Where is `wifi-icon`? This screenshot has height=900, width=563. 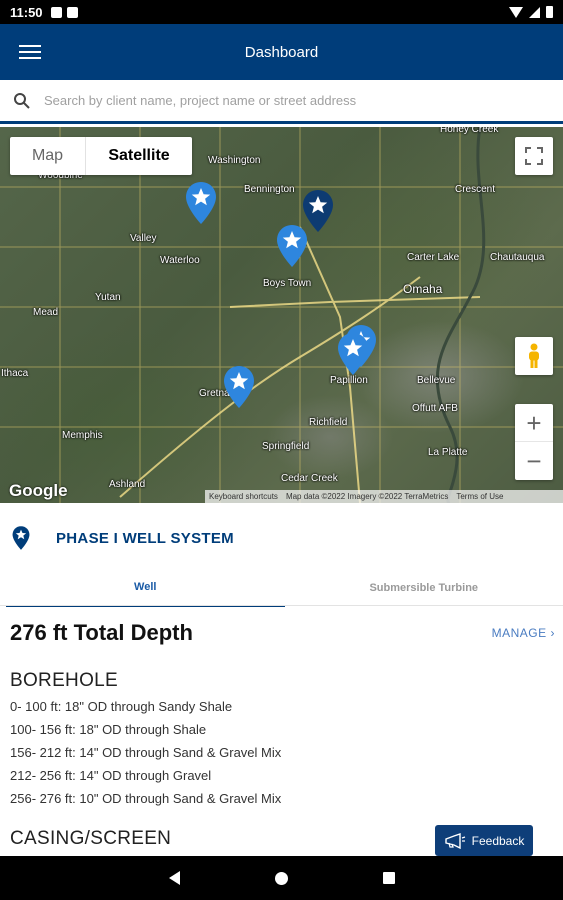
wifi-icon is located at coordinates (516, 12).